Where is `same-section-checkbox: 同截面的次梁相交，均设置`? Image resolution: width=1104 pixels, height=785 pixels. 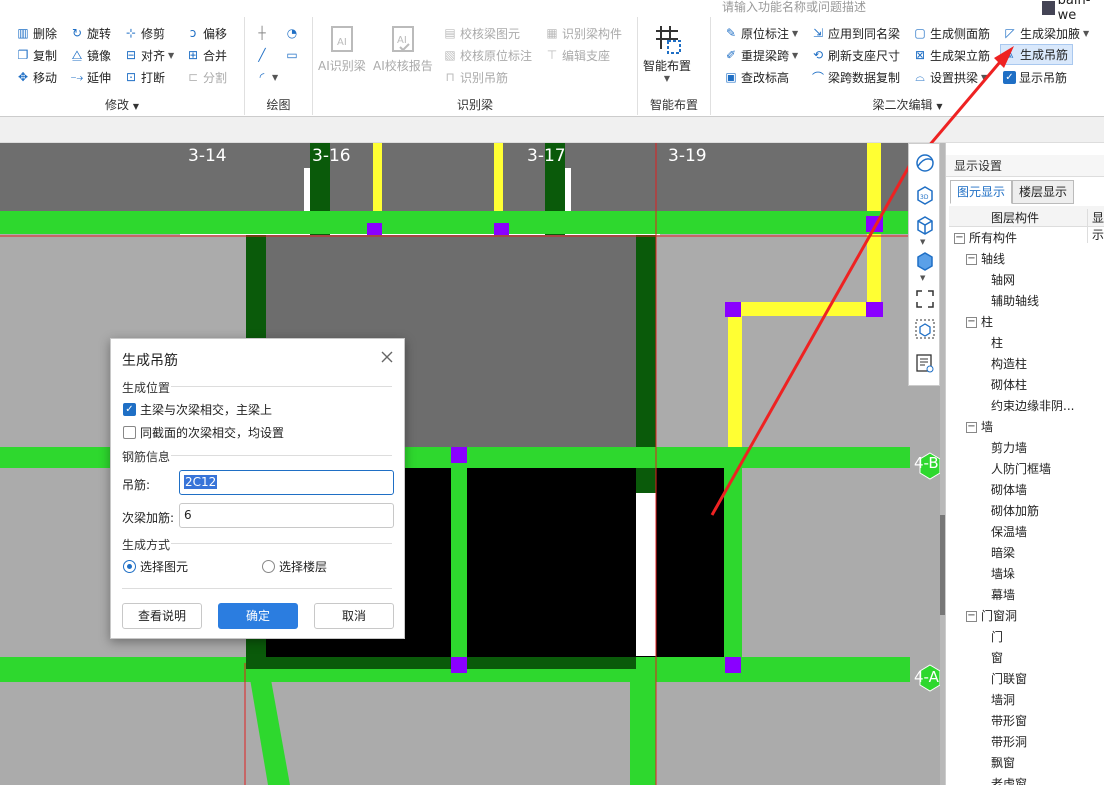
same-section-checkbox: 同截面的次梁相交，均设置 is located at coordinates (203, 432).